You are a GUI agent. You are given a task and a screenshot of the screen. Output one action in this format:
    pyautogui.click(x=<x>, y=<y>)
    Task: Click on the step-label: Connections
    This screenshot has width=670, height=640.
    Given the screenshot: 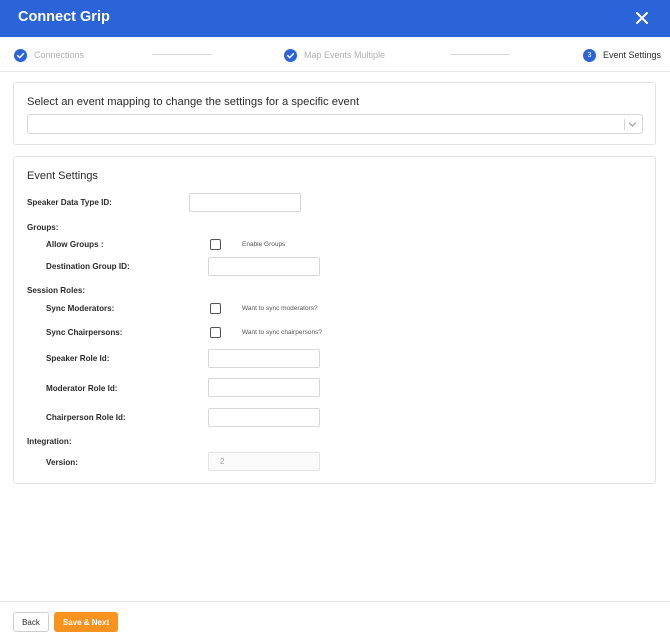 What is the action you would take?
    pyautogui.click(x=59, y=55)
    